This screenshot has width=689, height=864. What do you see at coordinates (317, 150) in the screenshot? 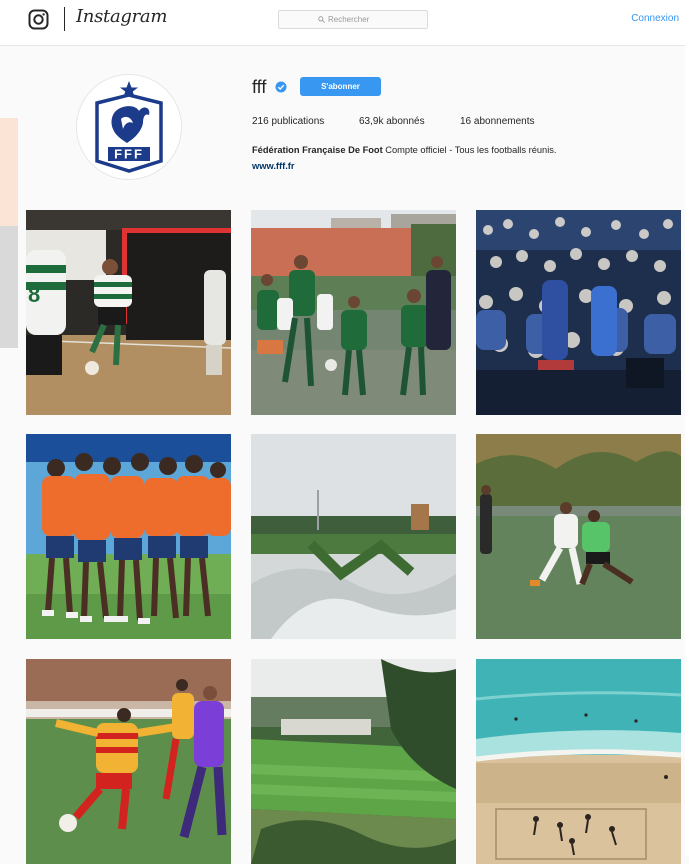
I see `profile-full-name: Fédération Française De Foot` at bounding box center [317, 150].